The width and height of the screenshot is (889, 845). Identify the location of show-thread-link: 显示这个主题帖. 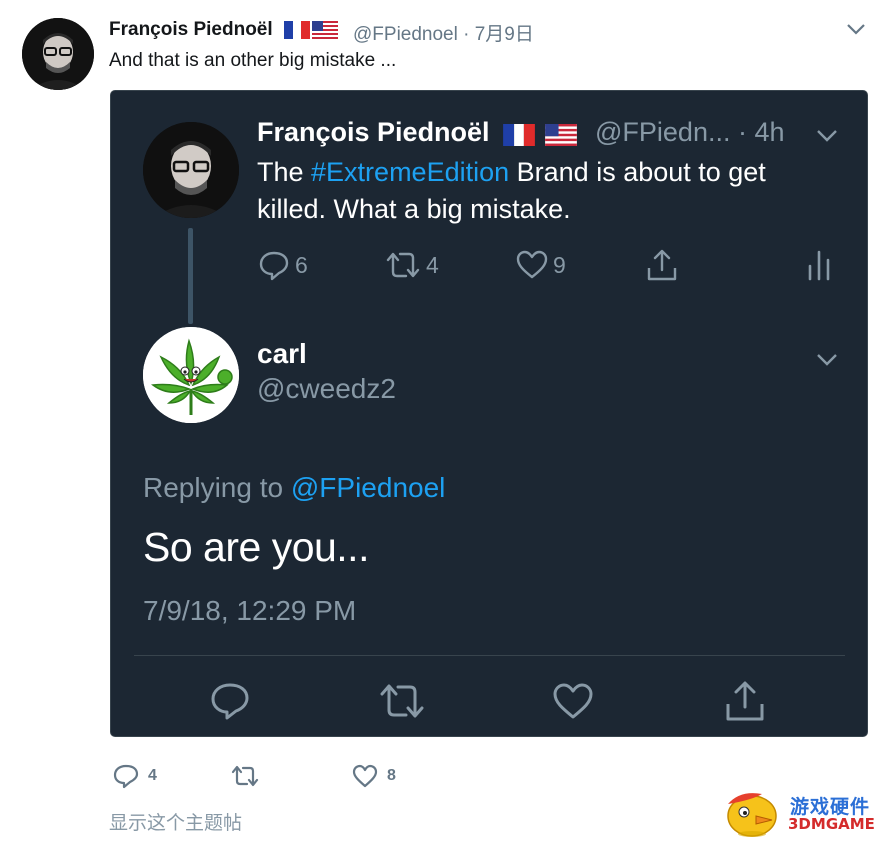
(175, 821).